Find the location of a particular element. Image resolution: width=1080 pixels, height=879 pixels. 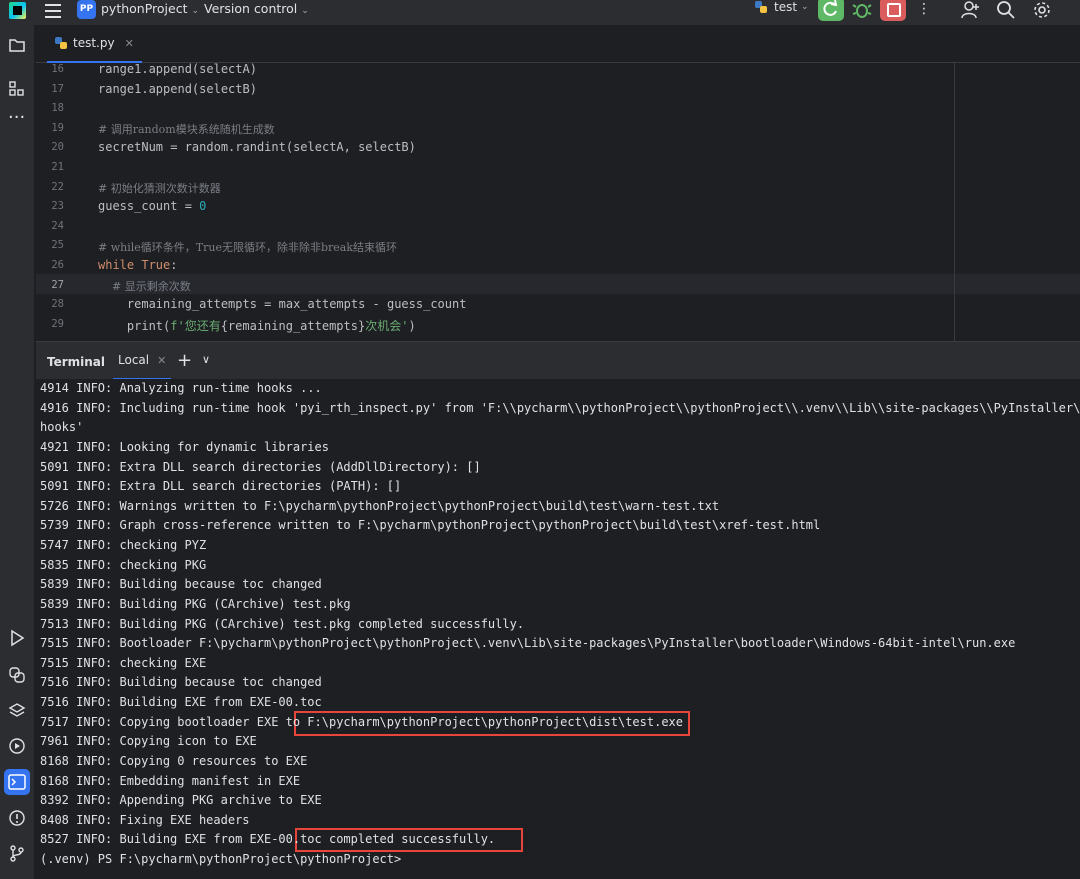

code-line-print: print(f'您还有{remaining_attempts}次机会') is located at coordinates (257, 325).